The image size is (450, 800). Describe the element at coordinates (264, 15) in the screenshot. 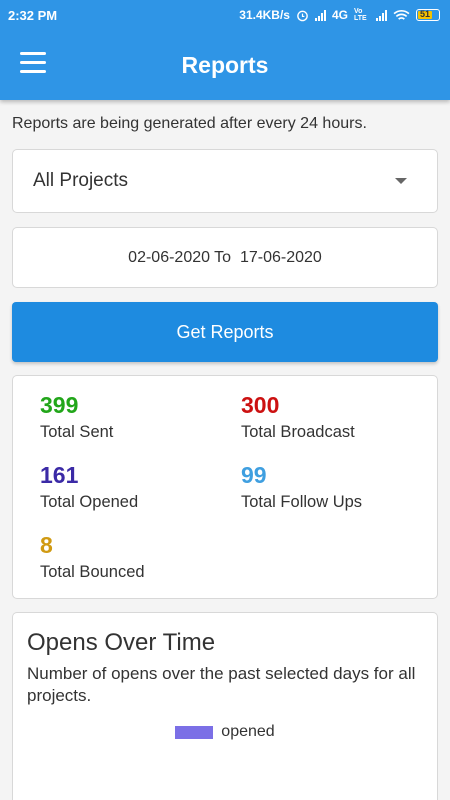

I see `network-speed: 31.4KB/s` at that location.